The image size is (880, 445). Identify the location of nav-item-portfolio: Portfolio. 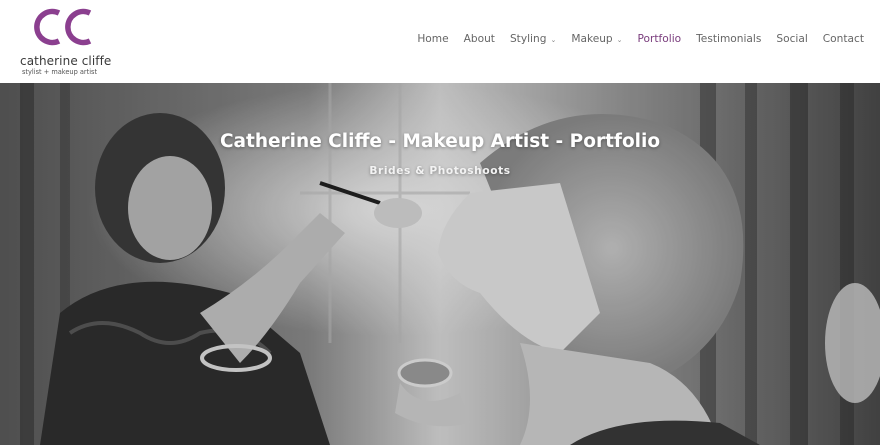
(660, 39).